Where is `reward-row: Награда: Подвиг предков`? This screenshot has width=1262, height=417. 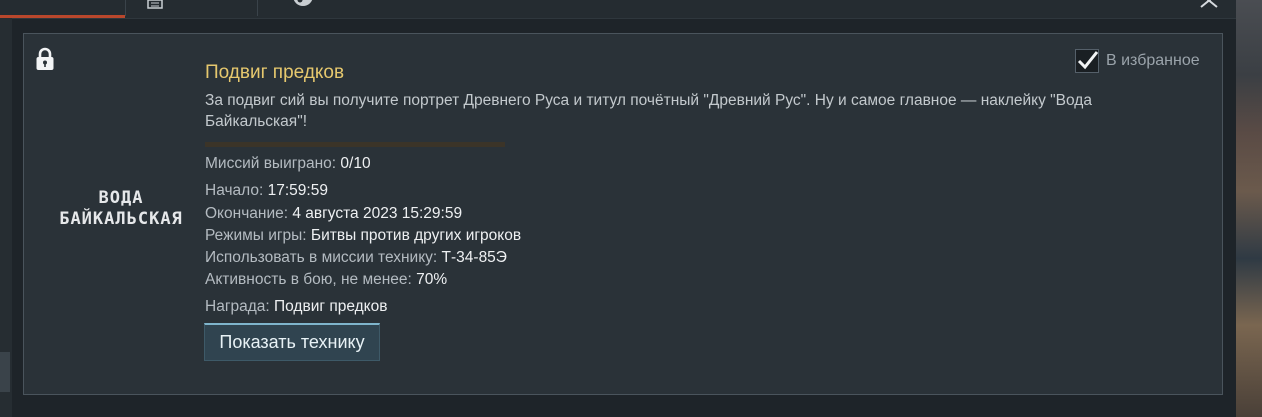 reward-row: Награда: Подвиг предков is located at coordinates (296, 307).